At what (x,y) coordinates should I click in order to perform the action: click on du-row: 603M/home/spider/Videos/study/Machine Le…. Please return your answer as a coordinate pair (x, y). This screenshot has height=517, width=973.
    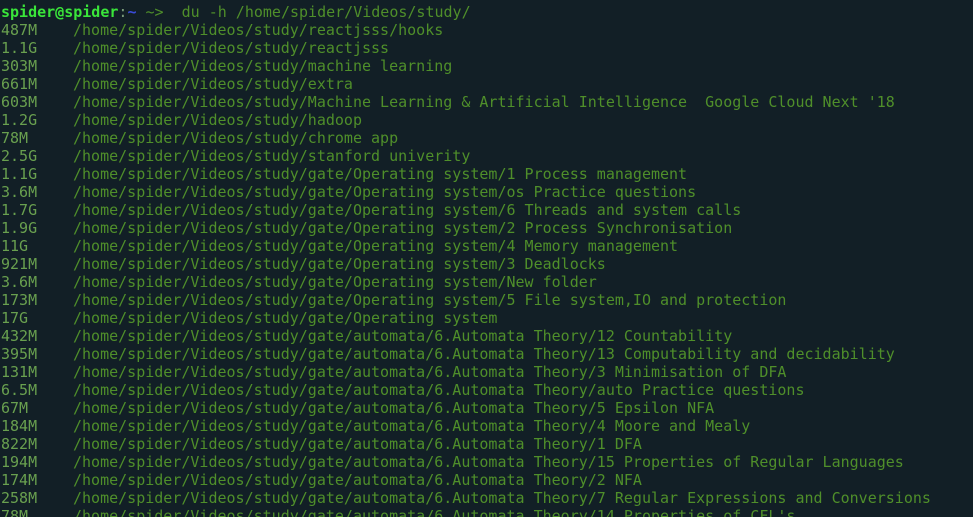
    Looking at the image, I should click on (487, 102).